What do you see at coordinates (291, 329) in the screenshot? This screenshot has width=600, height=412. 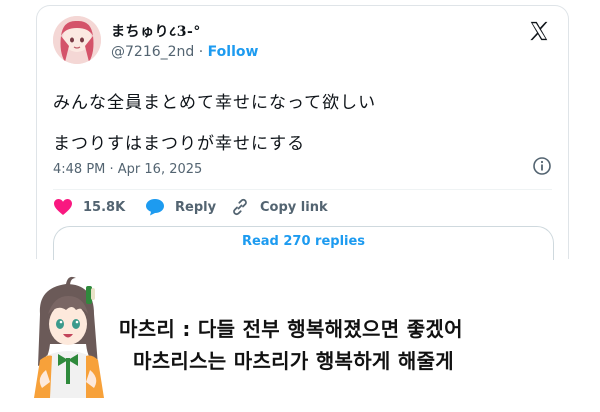 I see `caption-line-1: 마츠리 : 다들 전부 행복해졌으면 좋겠어` at bounding box center [291, 329].